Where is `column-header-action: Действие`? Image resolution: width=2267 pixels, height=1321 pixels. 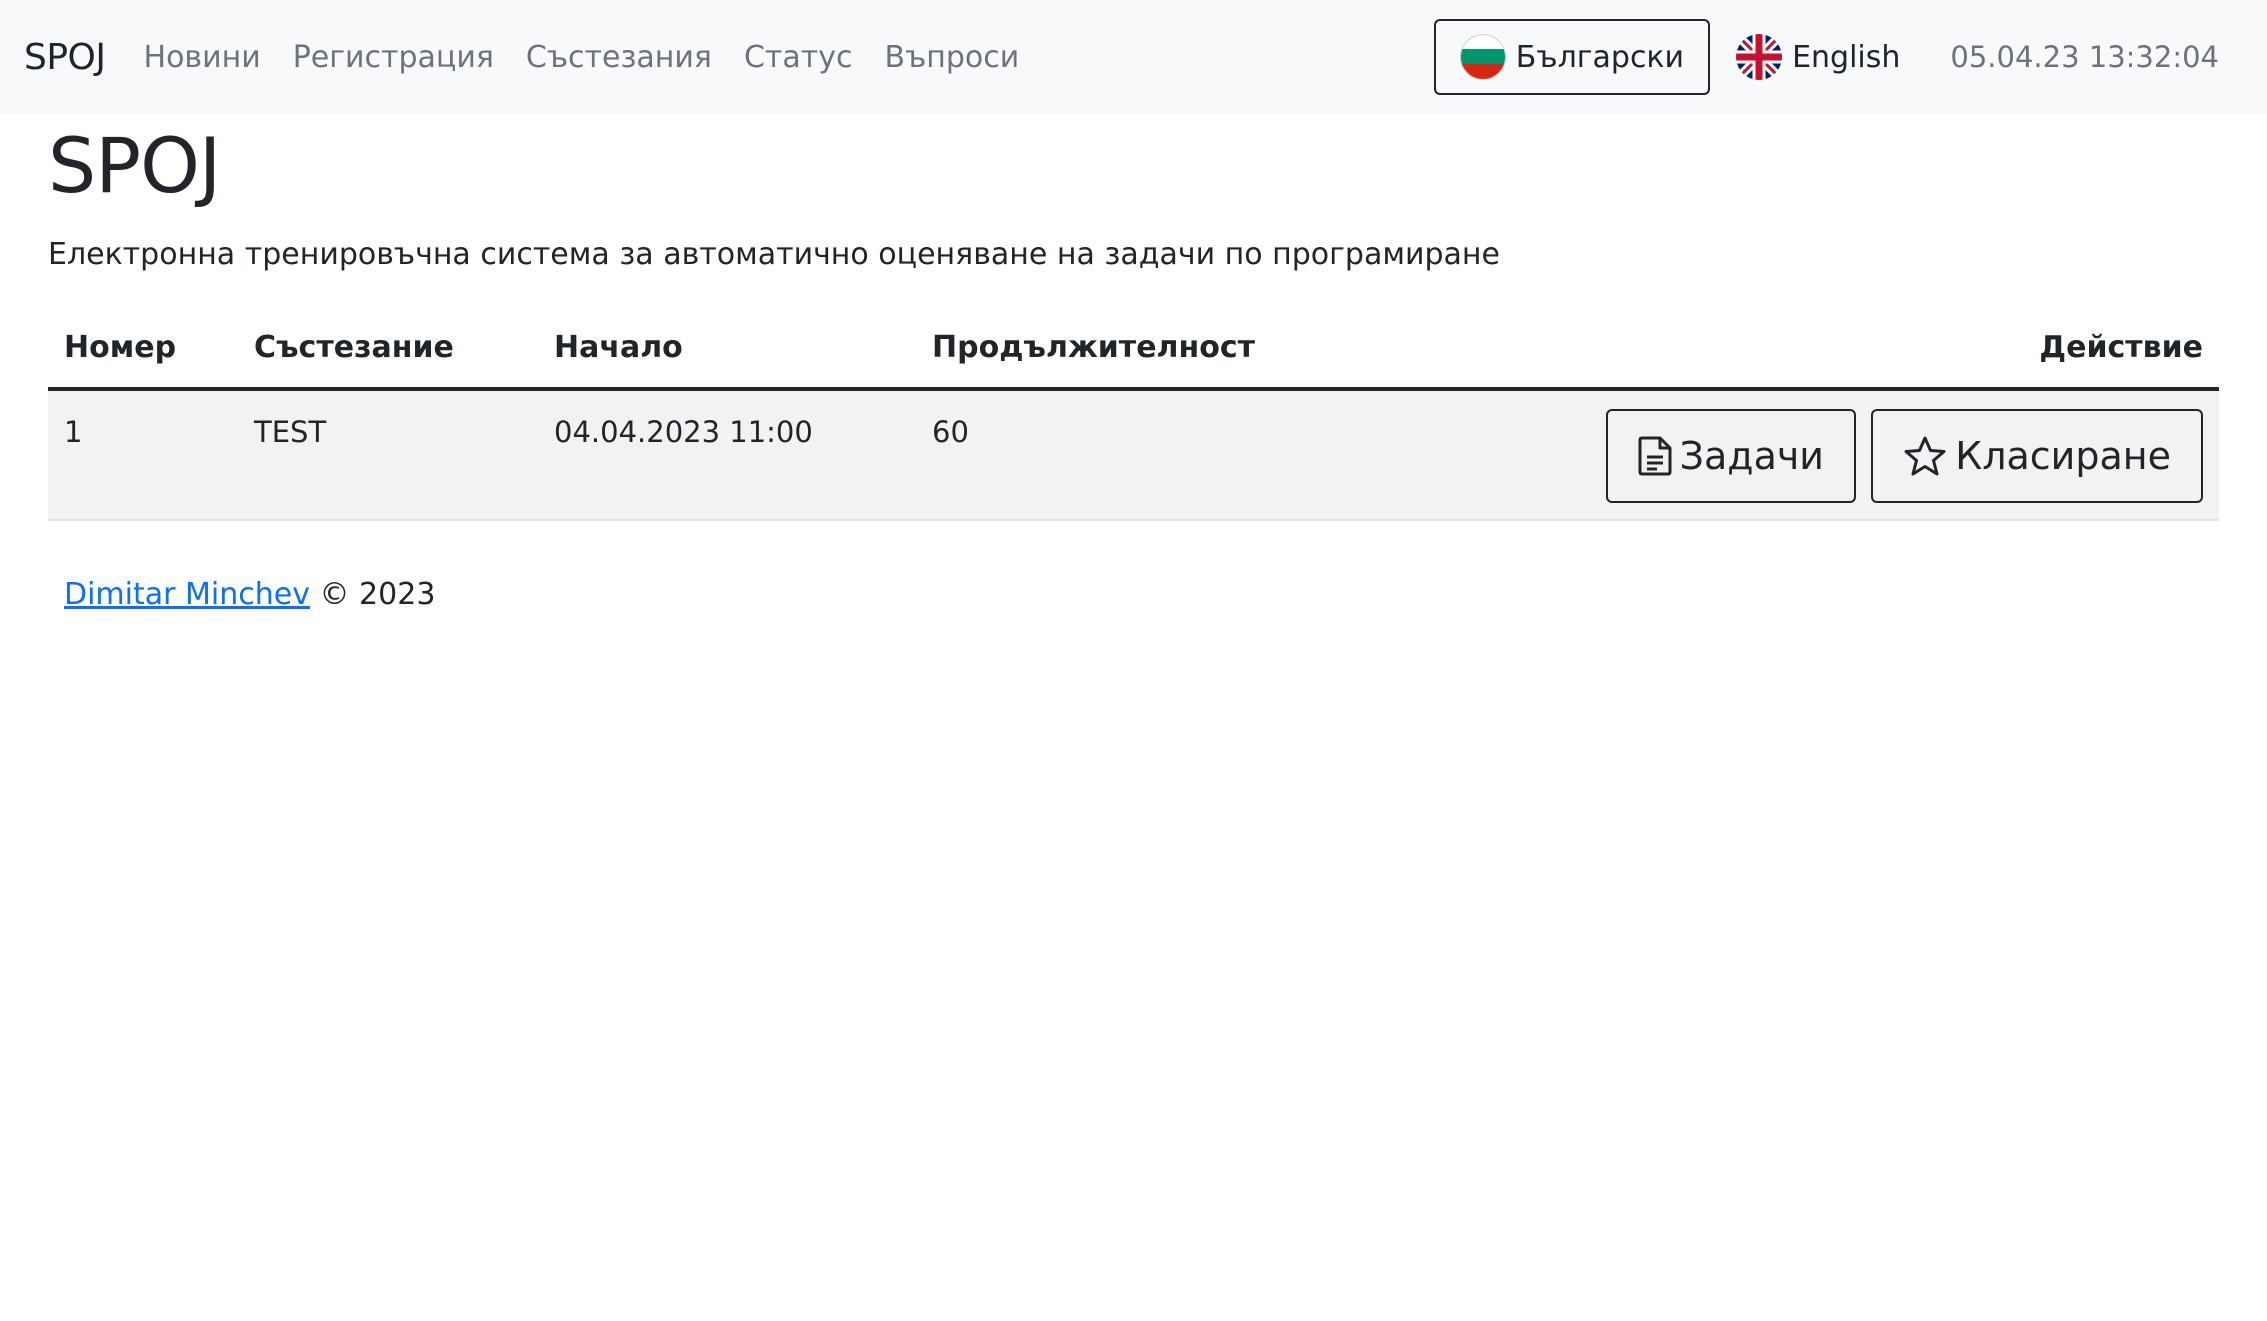 column-header-action: Действие is located at coordinates (1801, 354).